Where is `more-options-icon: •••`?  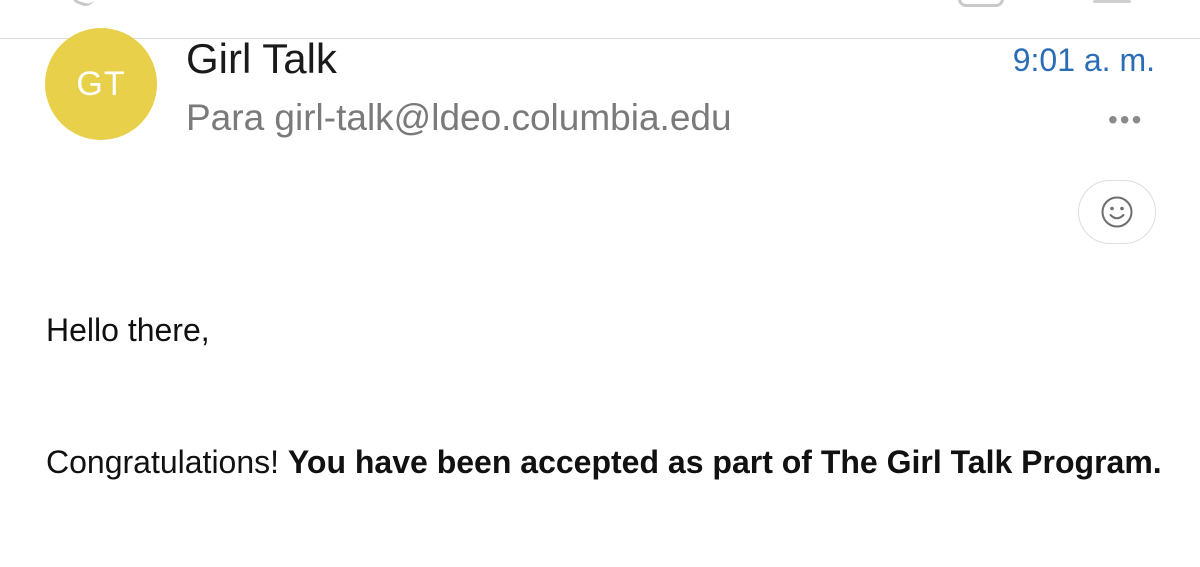 more-options-icon: ••• is located at coordinates (1125, 120).